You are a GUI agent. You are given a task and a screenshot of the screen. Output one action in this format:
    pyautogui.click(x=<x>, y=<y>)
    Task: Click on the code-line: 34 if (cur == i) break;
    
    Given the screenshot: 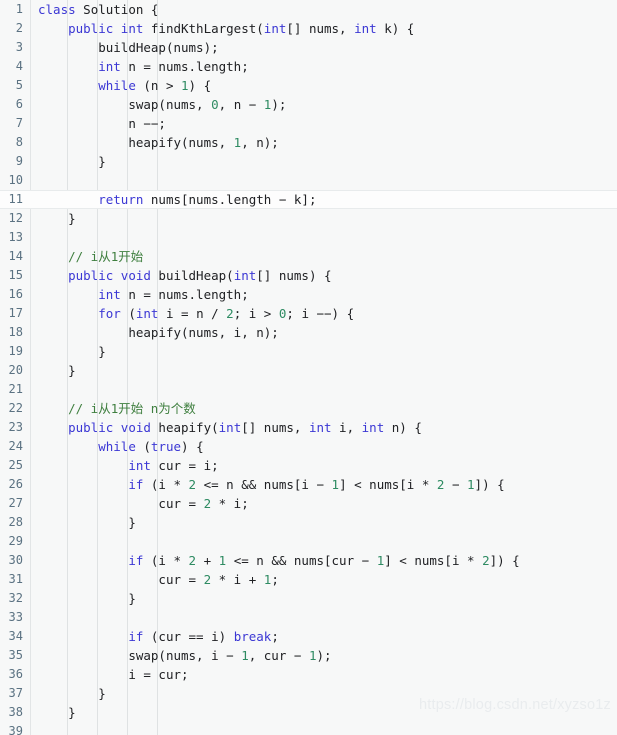 What is the action you would take?
    pyautogui.click(x=308, y=636)
    